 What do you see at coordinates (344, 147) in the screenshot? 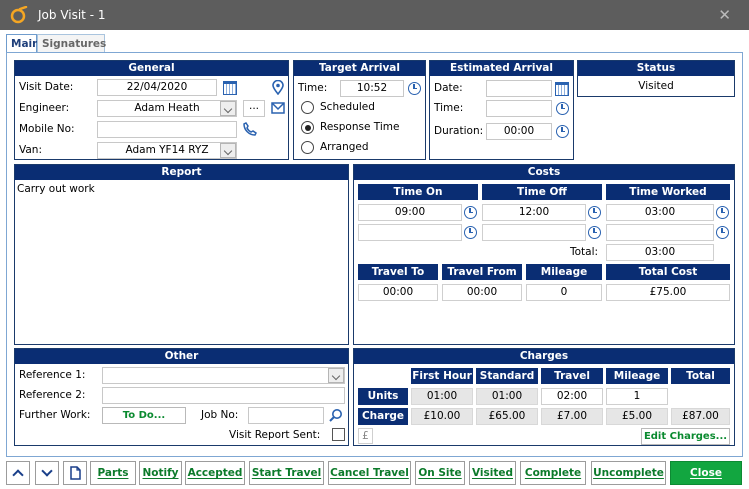
I see `radio-arranged-label: Arranged` at bounding box center [344, 147].